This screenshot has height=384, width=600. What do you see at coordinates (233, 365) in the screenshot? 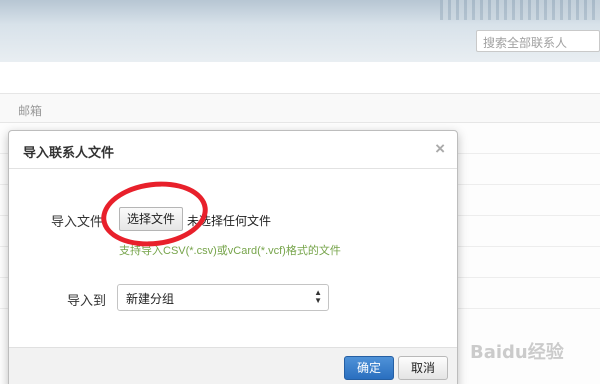
I see `dialog-footer: 确定 取消` at bounding box center [233, 365].